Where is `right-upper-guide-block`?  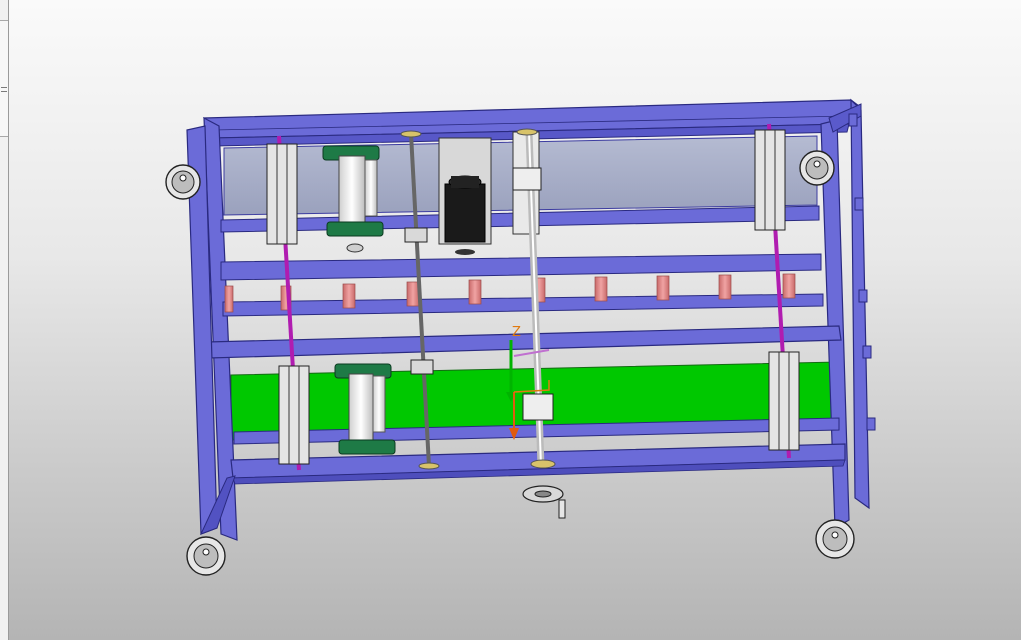
right-upper-guide-block is located at coordinates (770, 180).